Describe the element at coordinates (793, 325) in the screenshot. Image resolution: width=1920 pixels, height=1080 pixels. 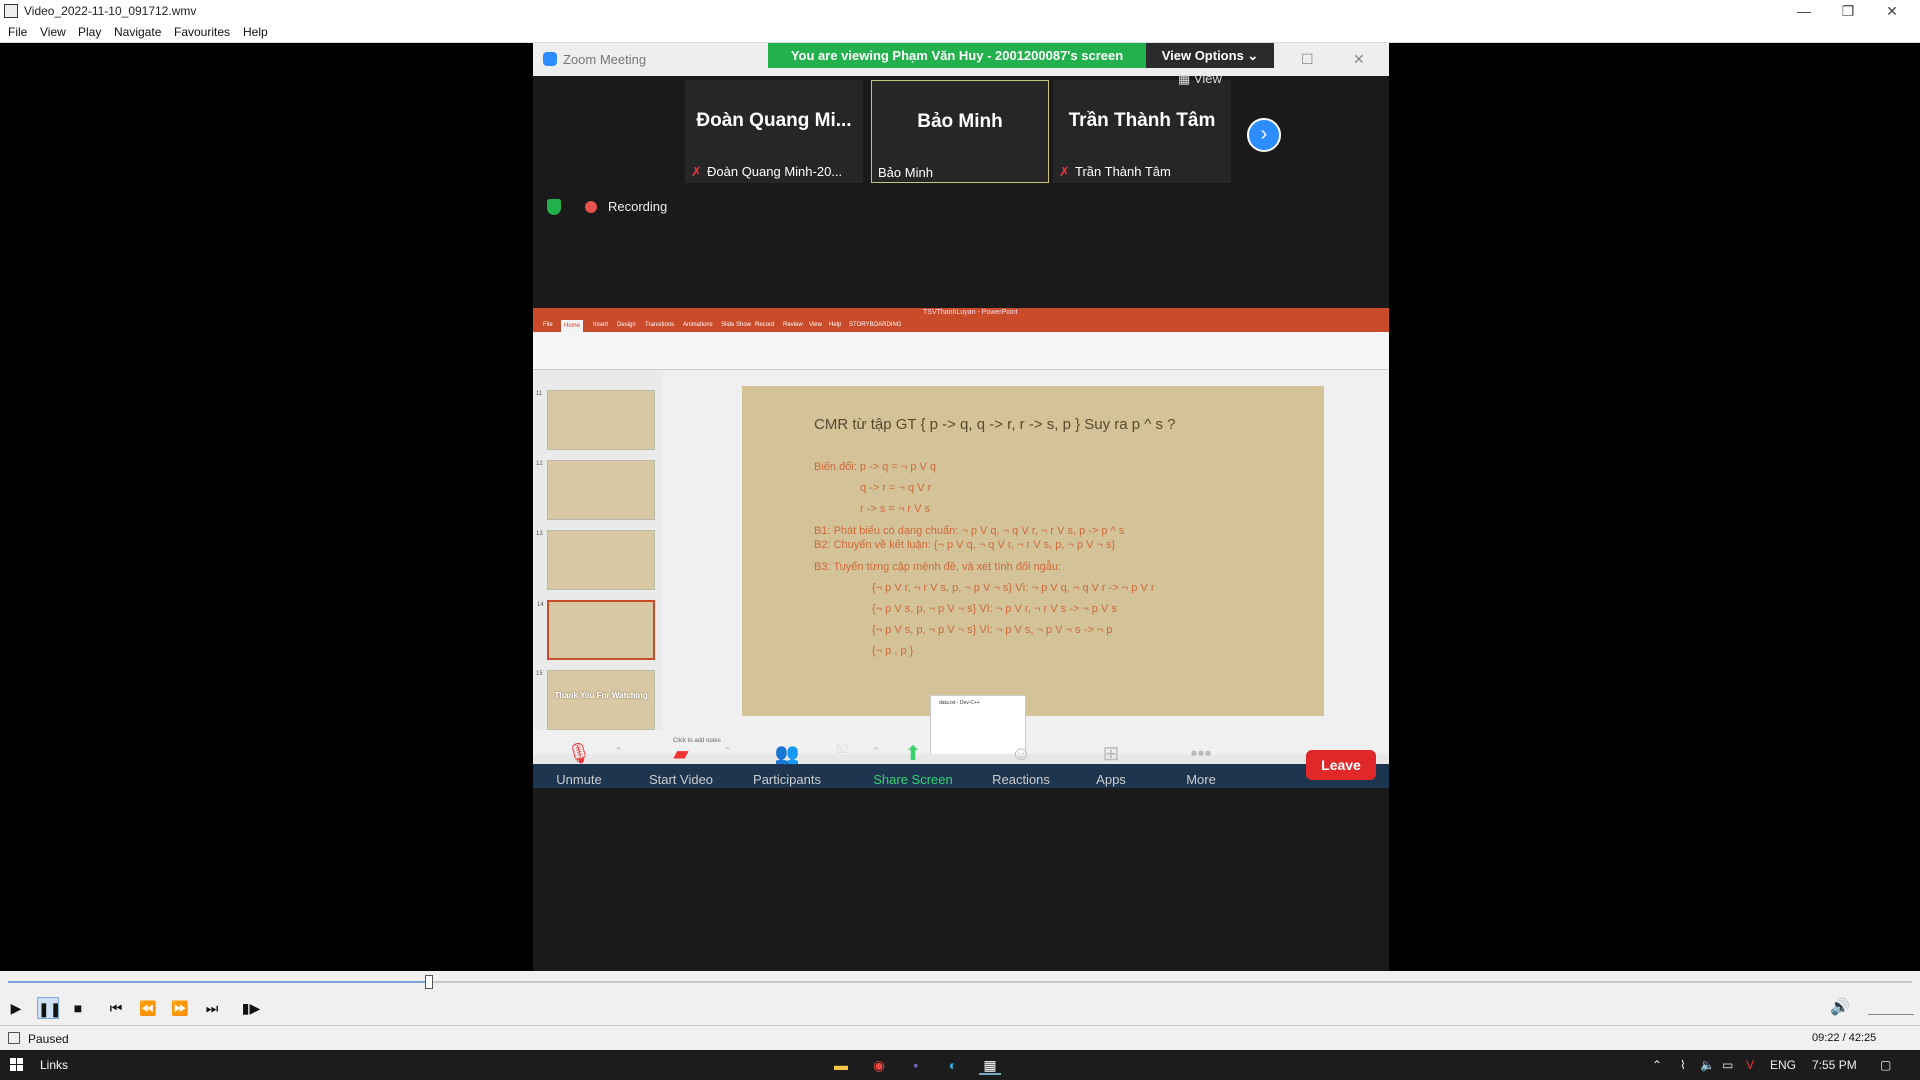
I see `ribbon-tab: Review` at that location.